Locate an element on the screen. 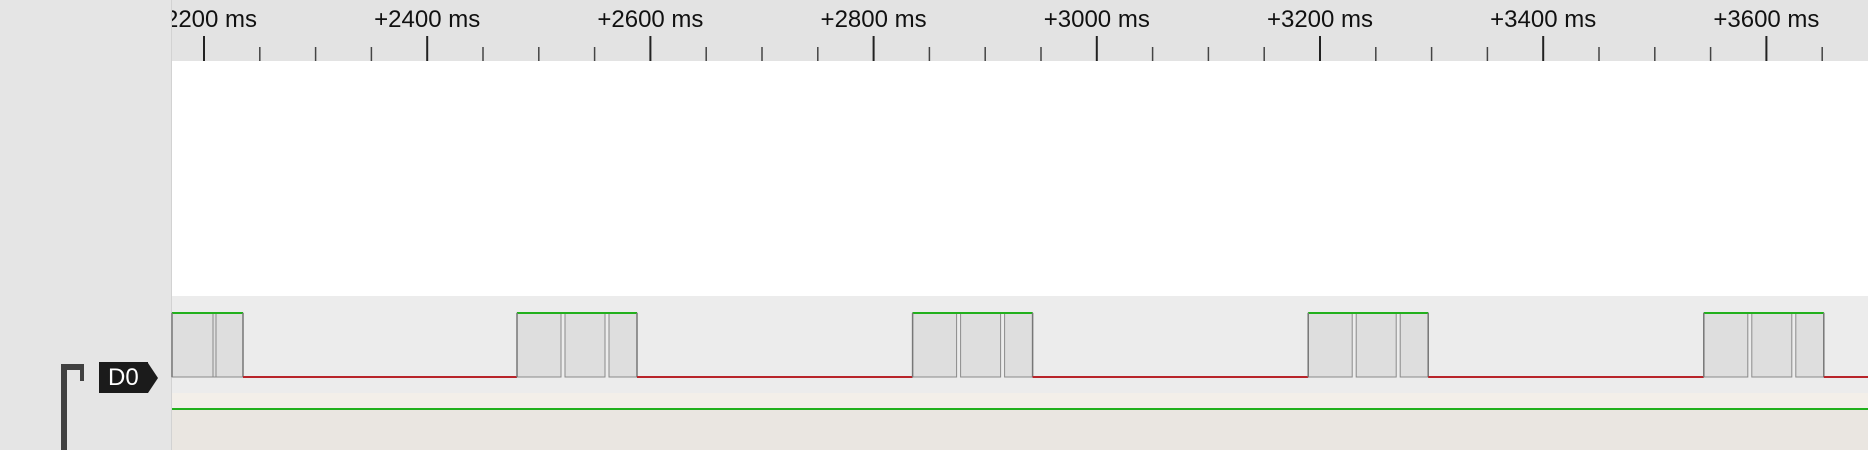 The height and width of the screenshot is (450, 1868). ruler-tick-label: +2600 ms is located at coordinates (650, 19).